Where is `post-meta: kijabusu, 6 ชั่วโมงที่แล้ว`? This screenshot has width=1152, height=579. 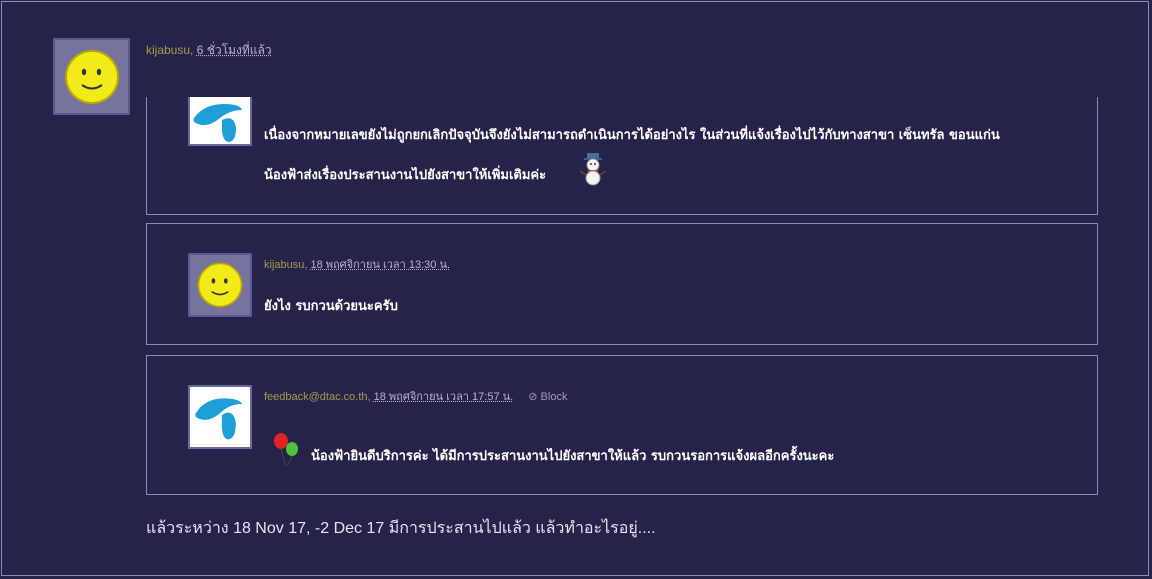
post-meta: kijabusu, 6 ชั่วโมงที่แล้ว is located at coordinates (209, 50).